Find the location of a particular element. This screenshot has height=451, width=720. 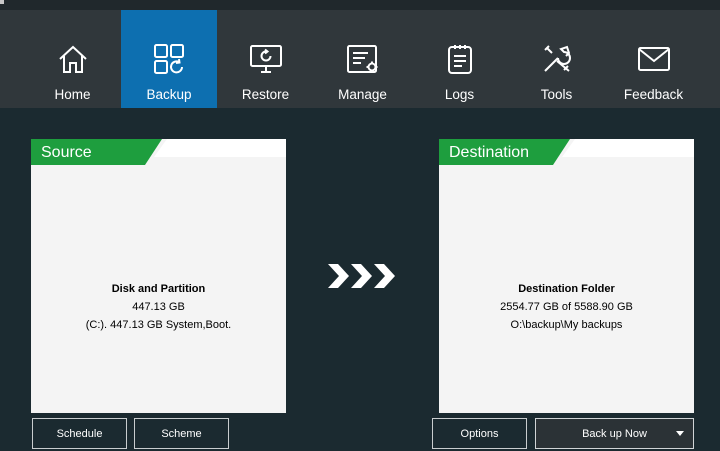

nav-home: Home is located at coordinates (72, 59).